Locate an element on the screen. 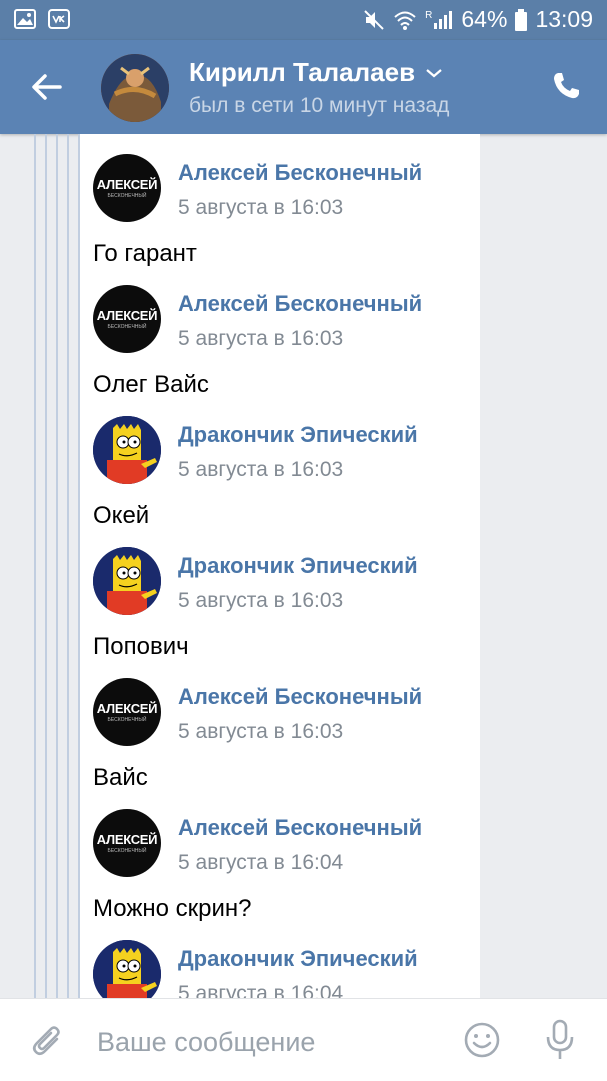  forwarded-message: Дракончик Эпический 5 августа в 16:04 is located at coordinates (280, 959).